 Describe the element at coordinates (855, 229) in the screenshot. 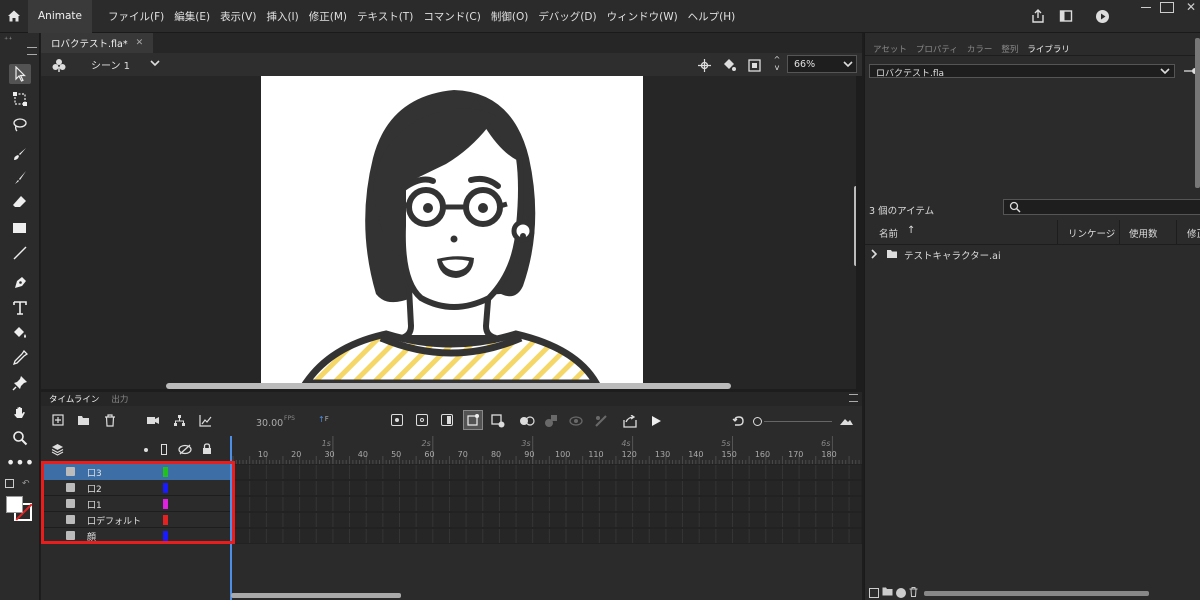

I see `vertical-scrollbar` at that location.